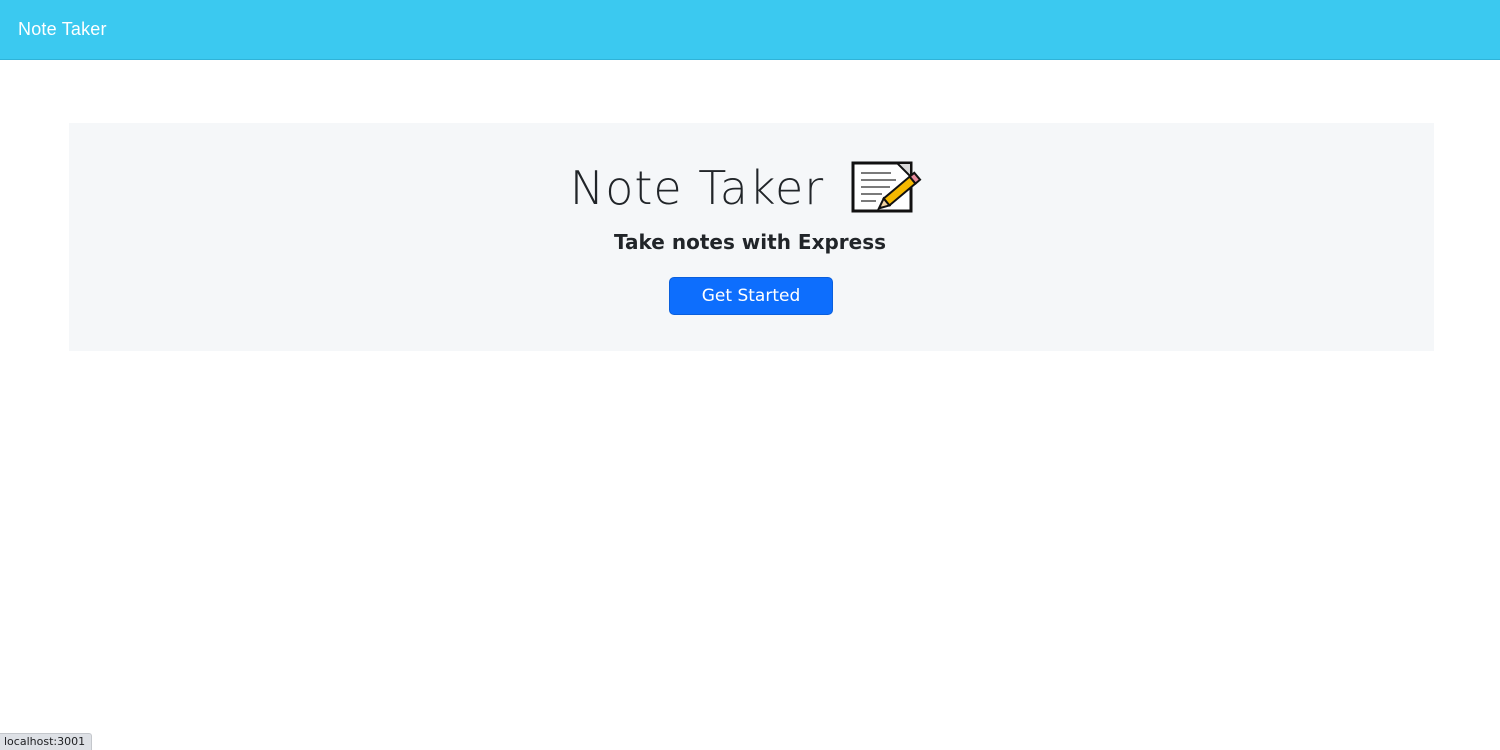  What do you see at coordinates (697, 188) in the screenshot?
I see `page-title: Note Taker` at bounding box center [697, 188].